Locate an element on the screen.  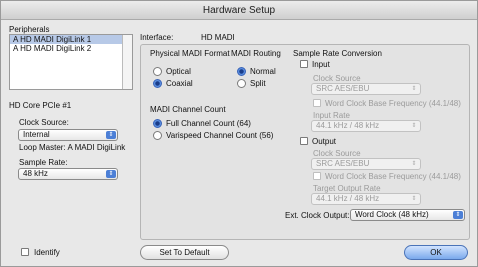
card-name: HD Core PCIe #1 is located at coordinates (40, 105).